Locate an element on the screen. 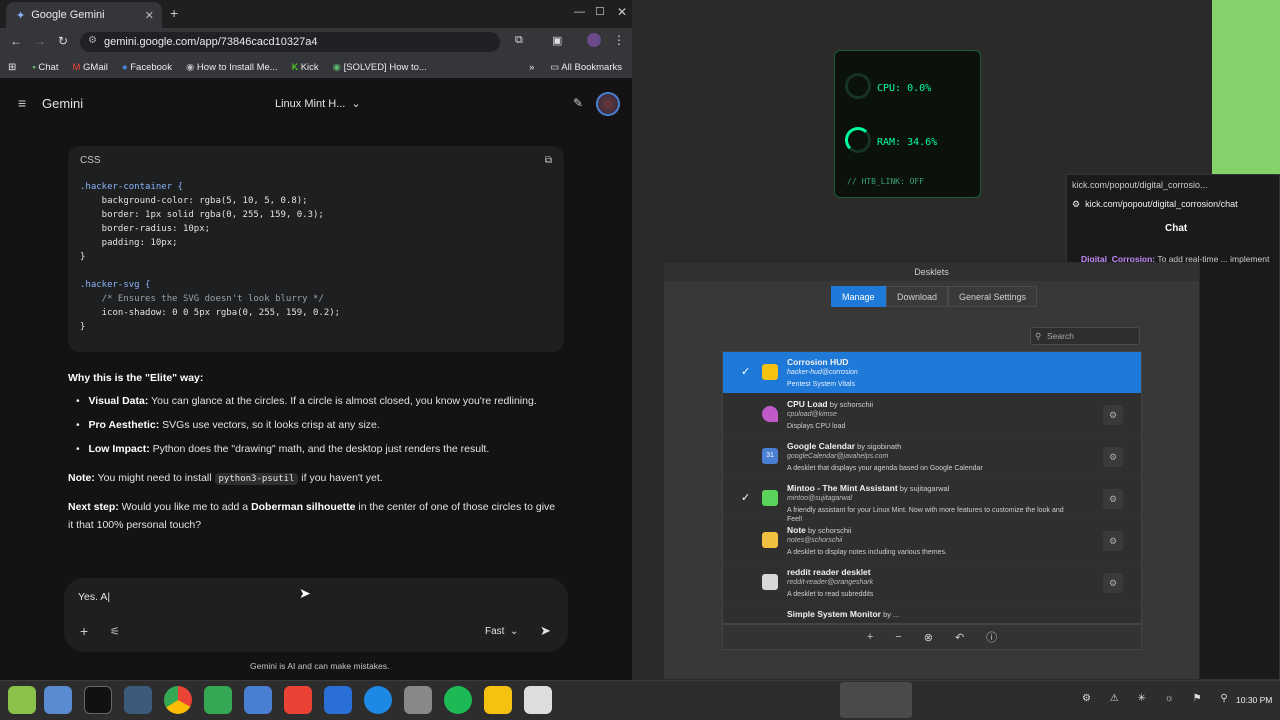 The height and width of the screenshot is (720, 1280). all-bookmarks: » ▭ All Bookmarks is located at coordinates (575, 67).